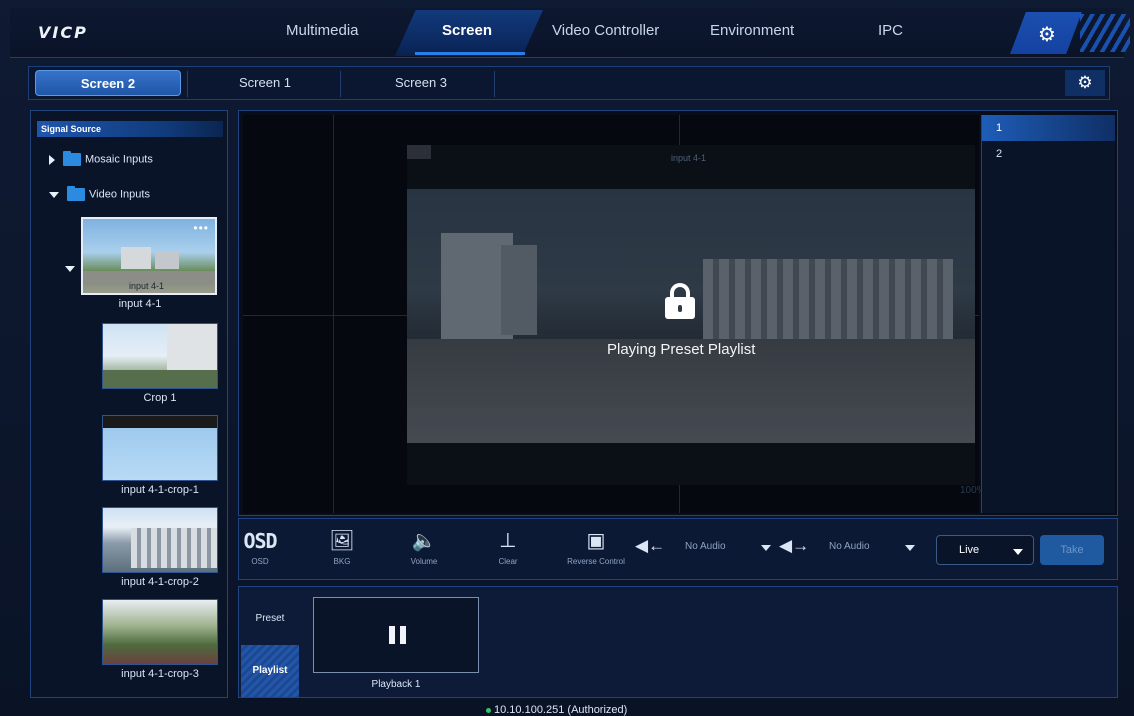 The height and width of the screenshot is (716, 1134). Describe the element at coordinates (508, 541) in the screenshot. I see `broom-icon: ⊥` at that location.